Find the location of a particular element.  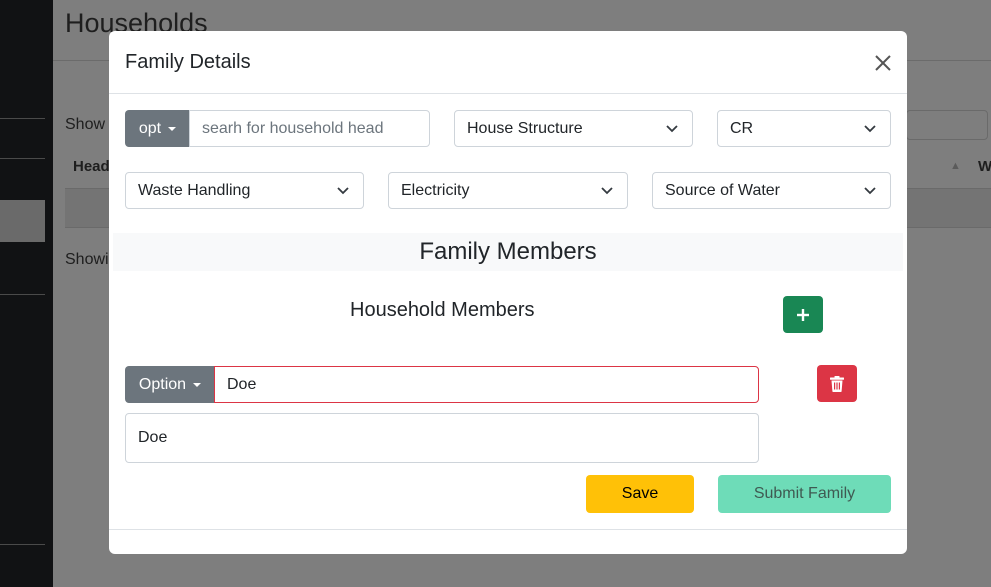

member-details-textarea: Doe is located at coordinates (442, 438).